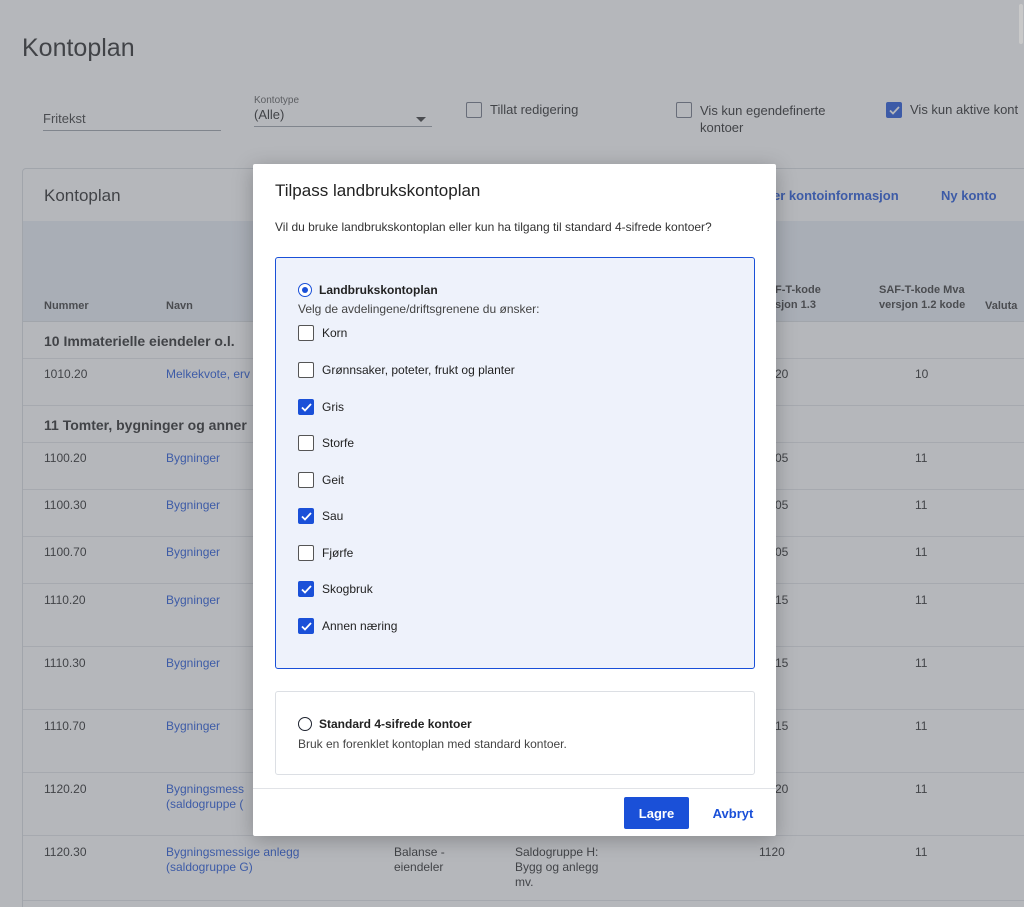 The width and height of the screenshot is (1024, 907). Describe the element at coordinates (333, 480) in the screenshot. I see `checkbox-label: Geit` at that location.